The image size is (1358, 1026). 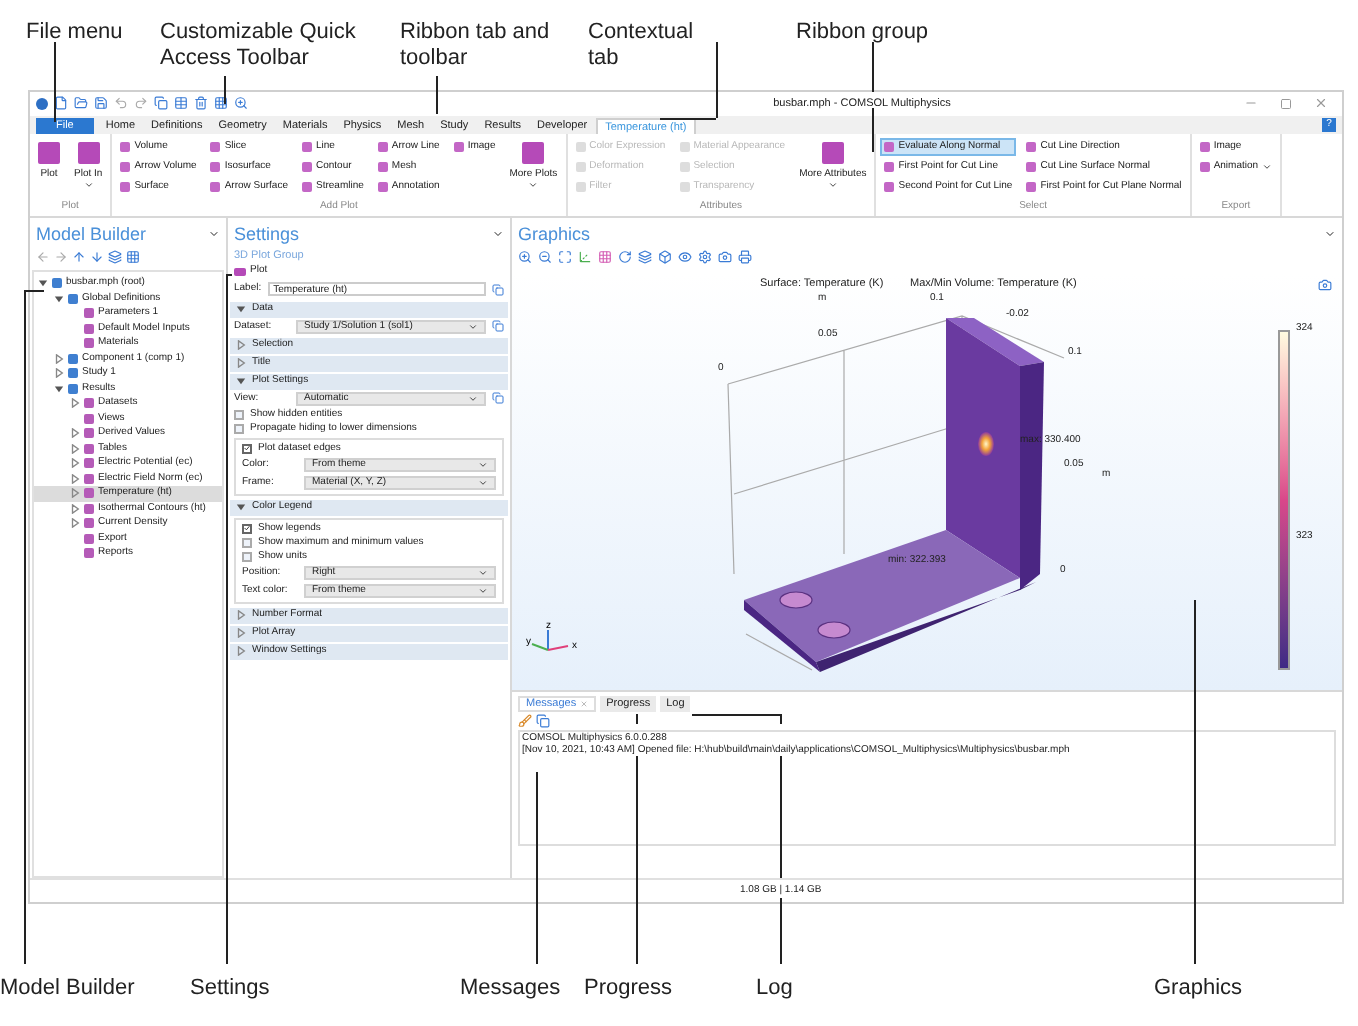 I want to click on cube-icon, so click(x=665, y=257).